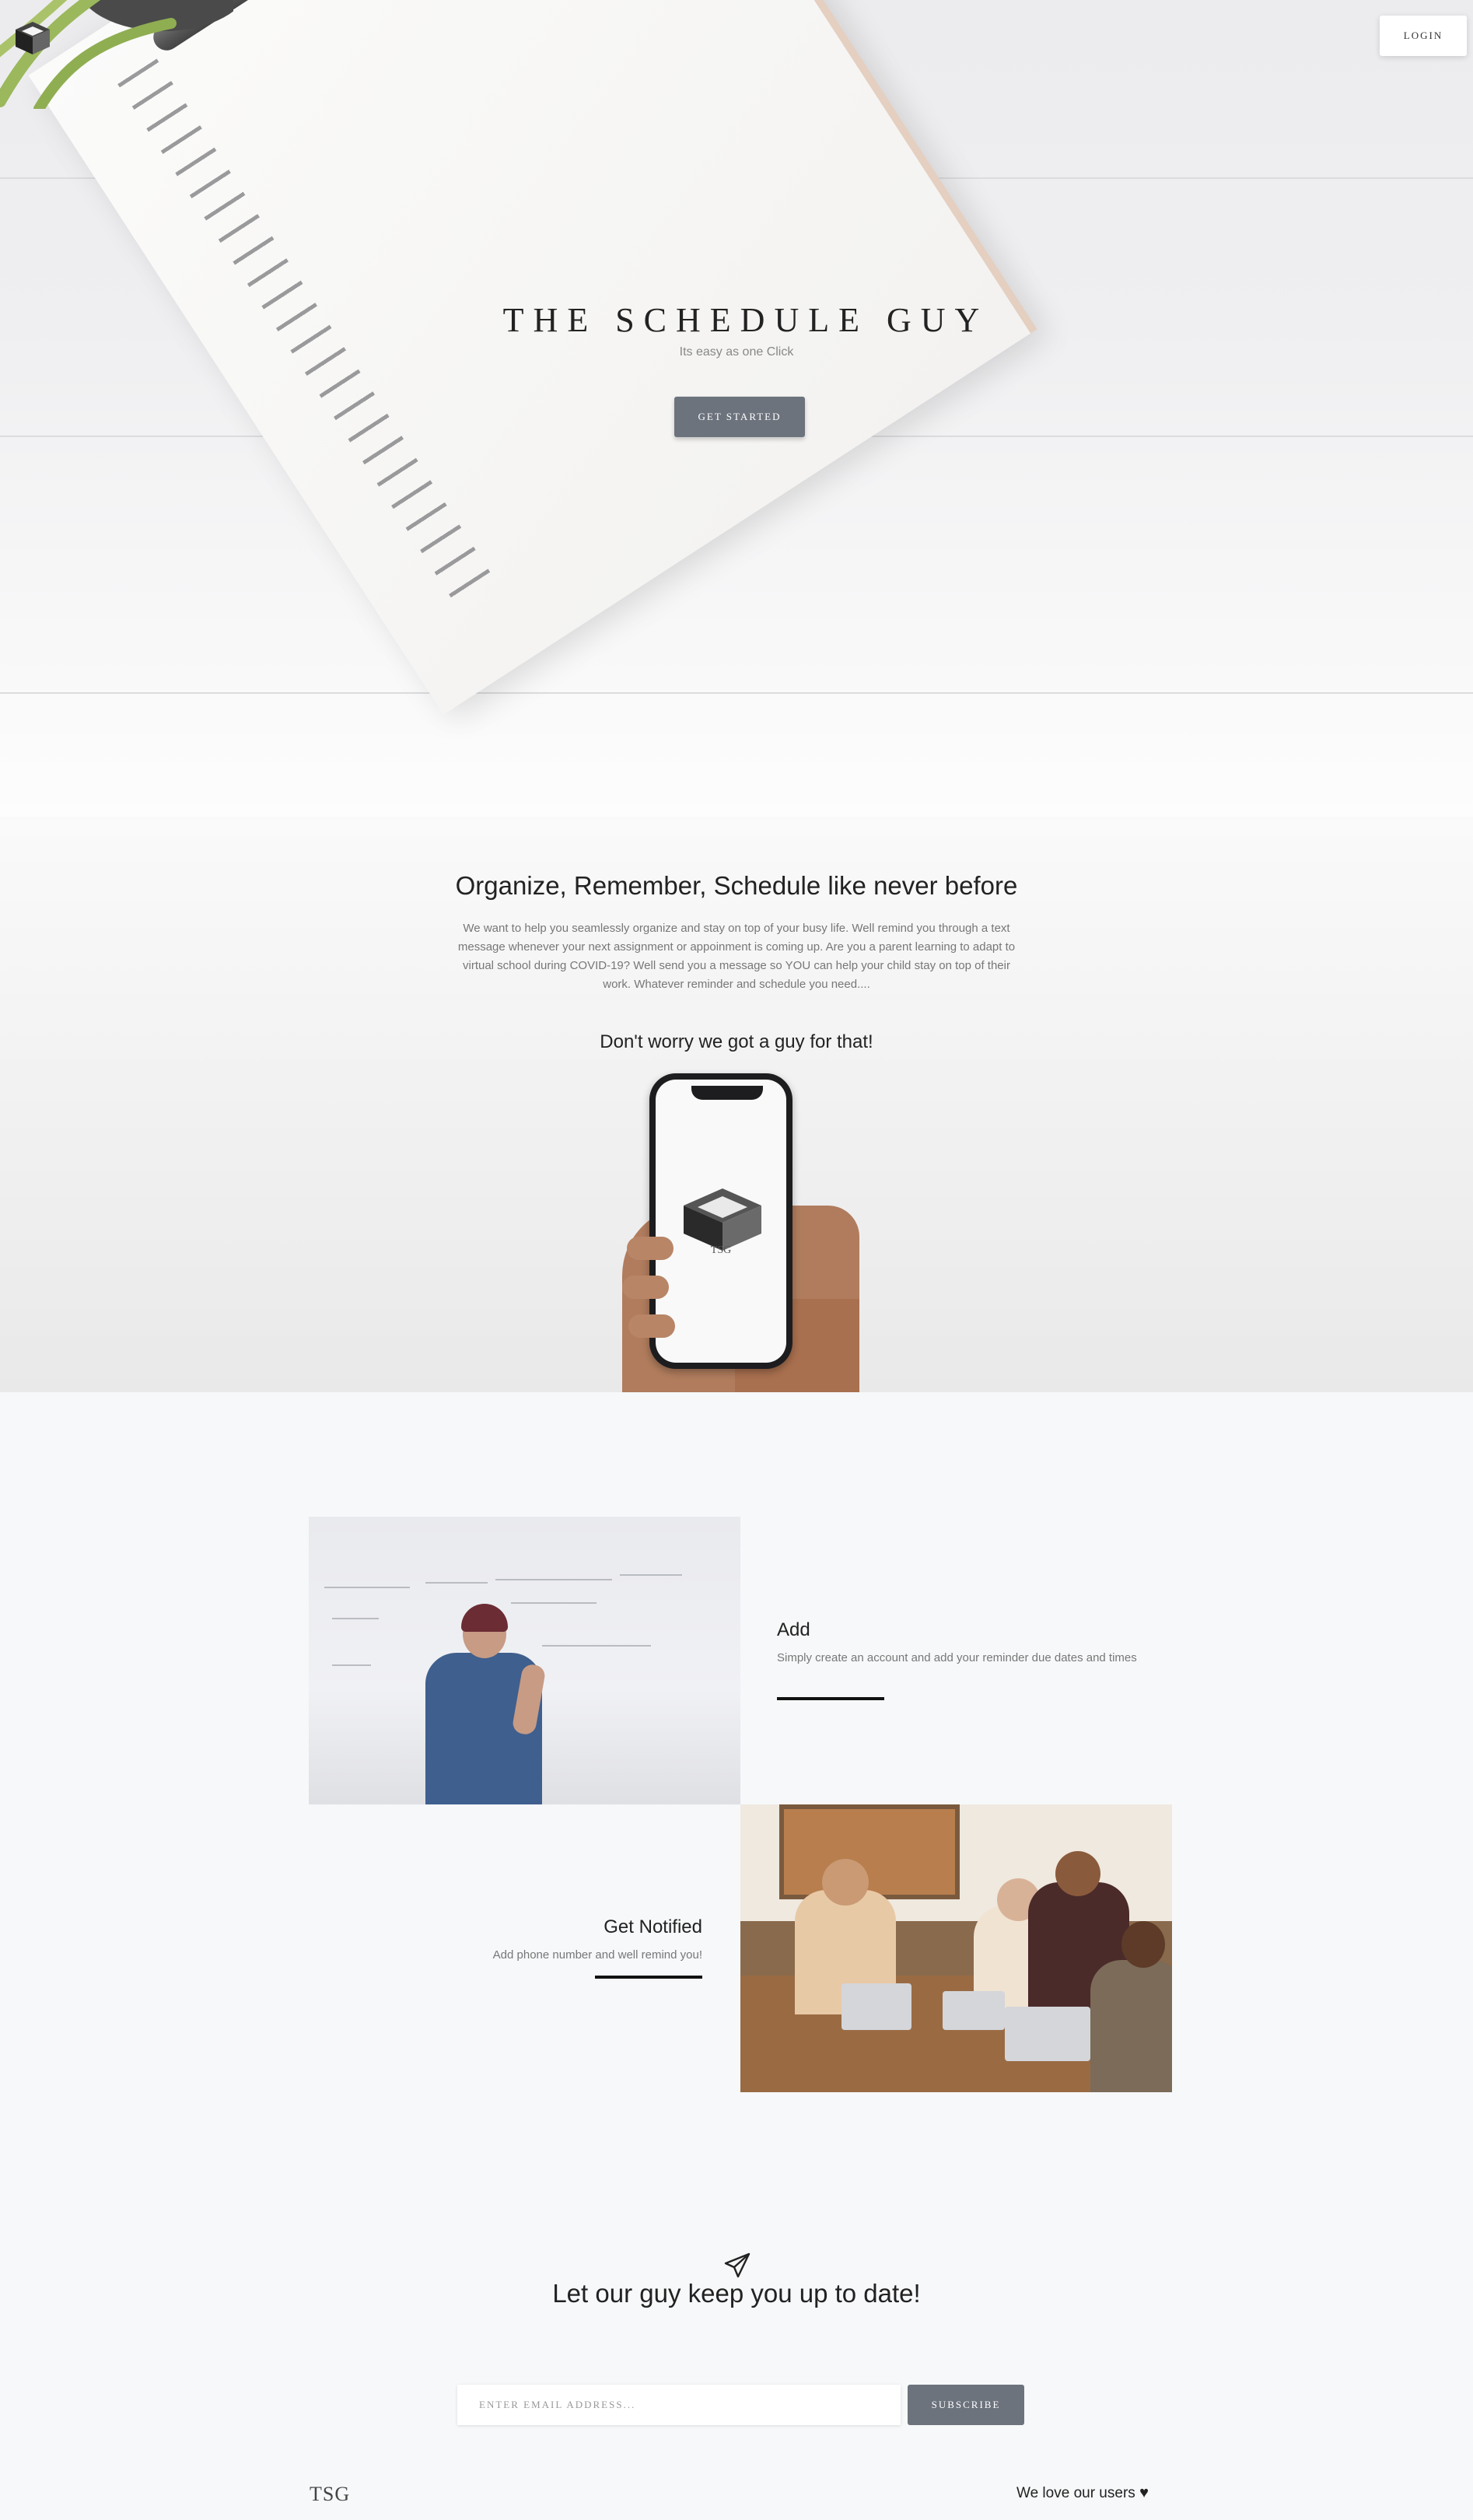  Describe the element at coordinates (830, 1698) in the screenshot. I see `feature-add-underline` at that location.